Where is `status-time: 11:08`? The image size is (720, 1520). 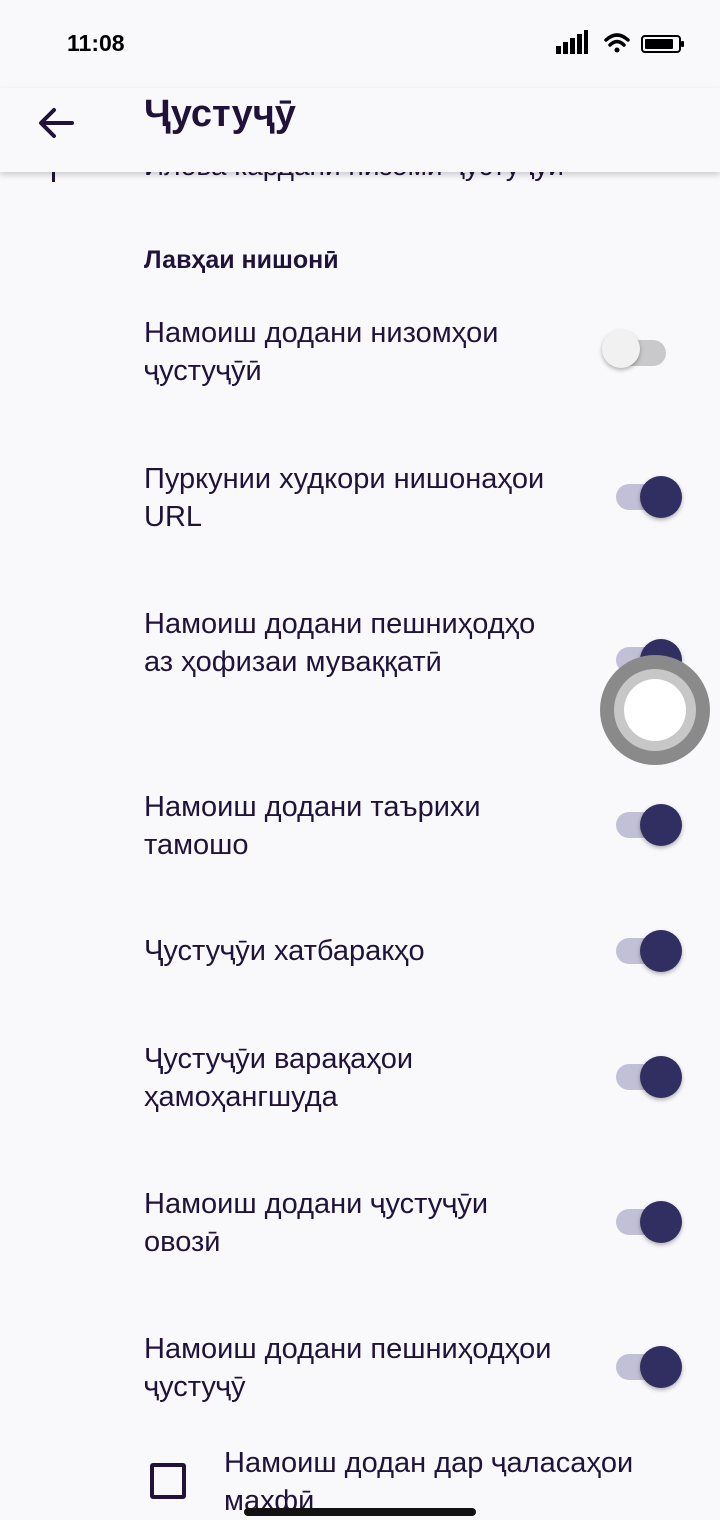 status-time: 11:08 is located at coordinates (96, 43).